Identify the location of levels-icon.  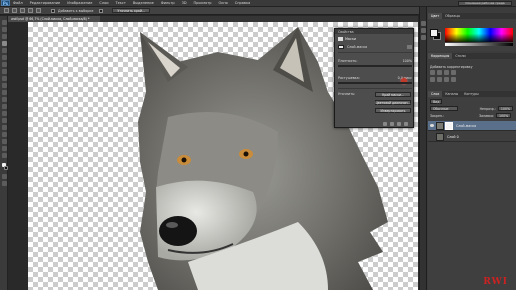
(439, 72).